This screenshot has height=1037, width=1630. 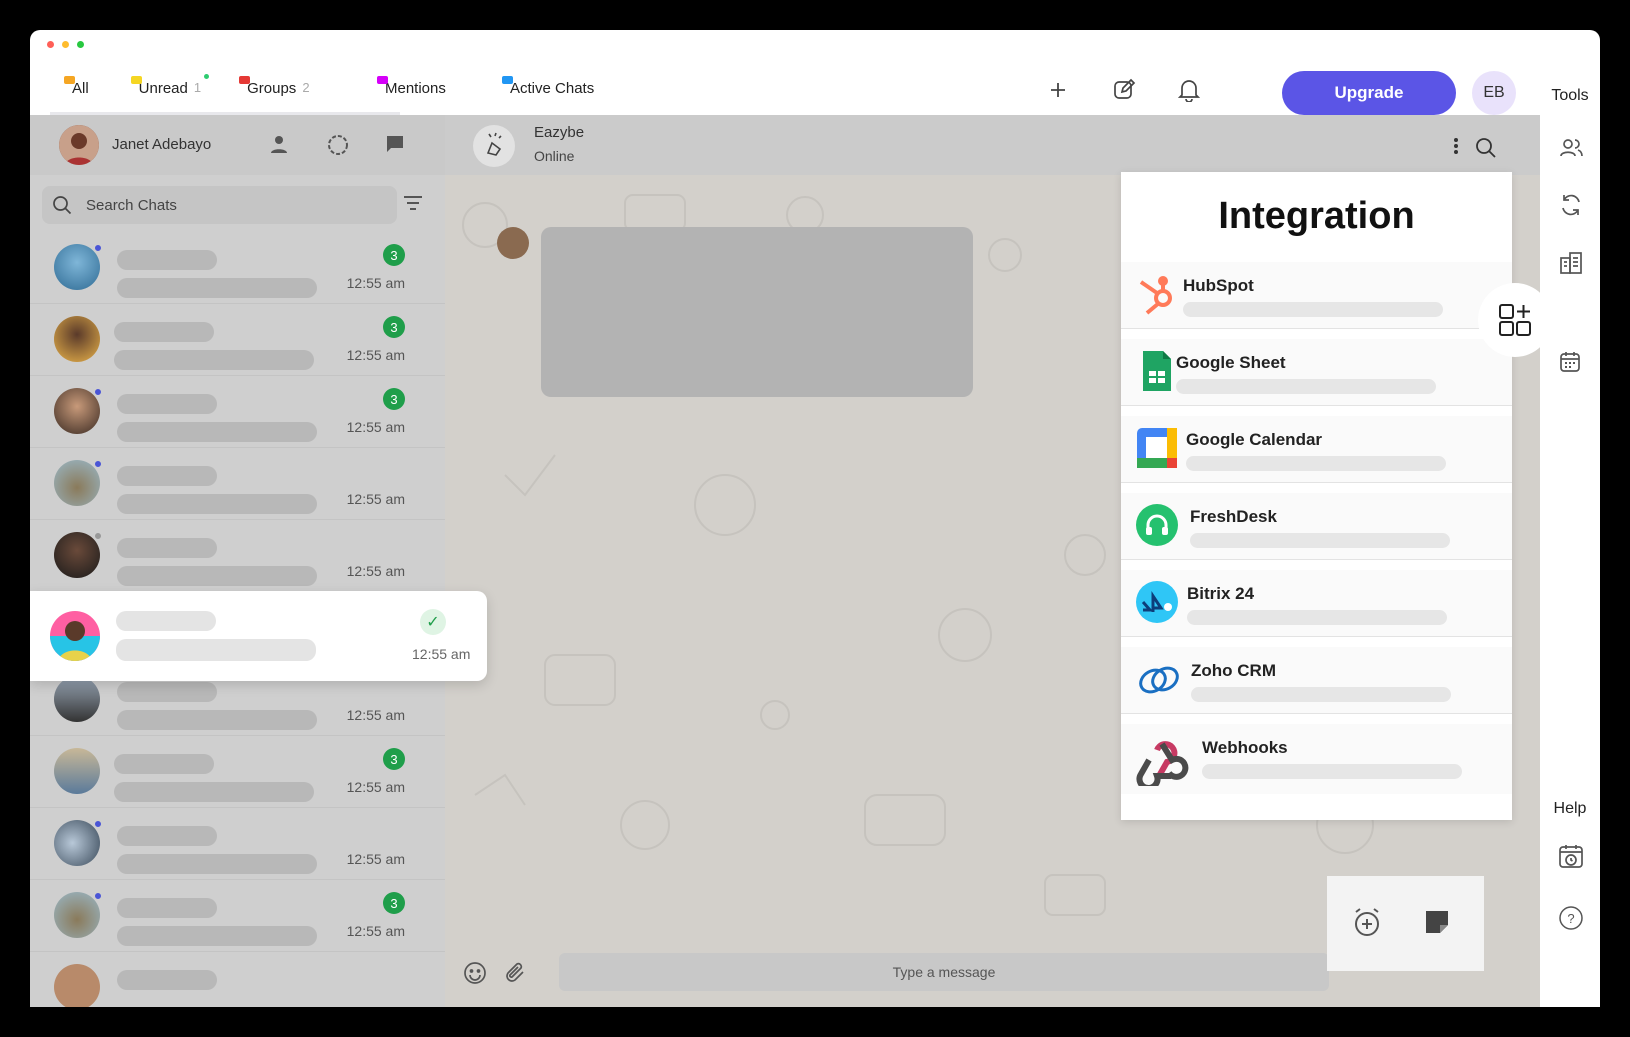 What do you see at coordinates (1058, 90) in the screenshot?
I see `plus-icon` at bounding box center [1058, 90].